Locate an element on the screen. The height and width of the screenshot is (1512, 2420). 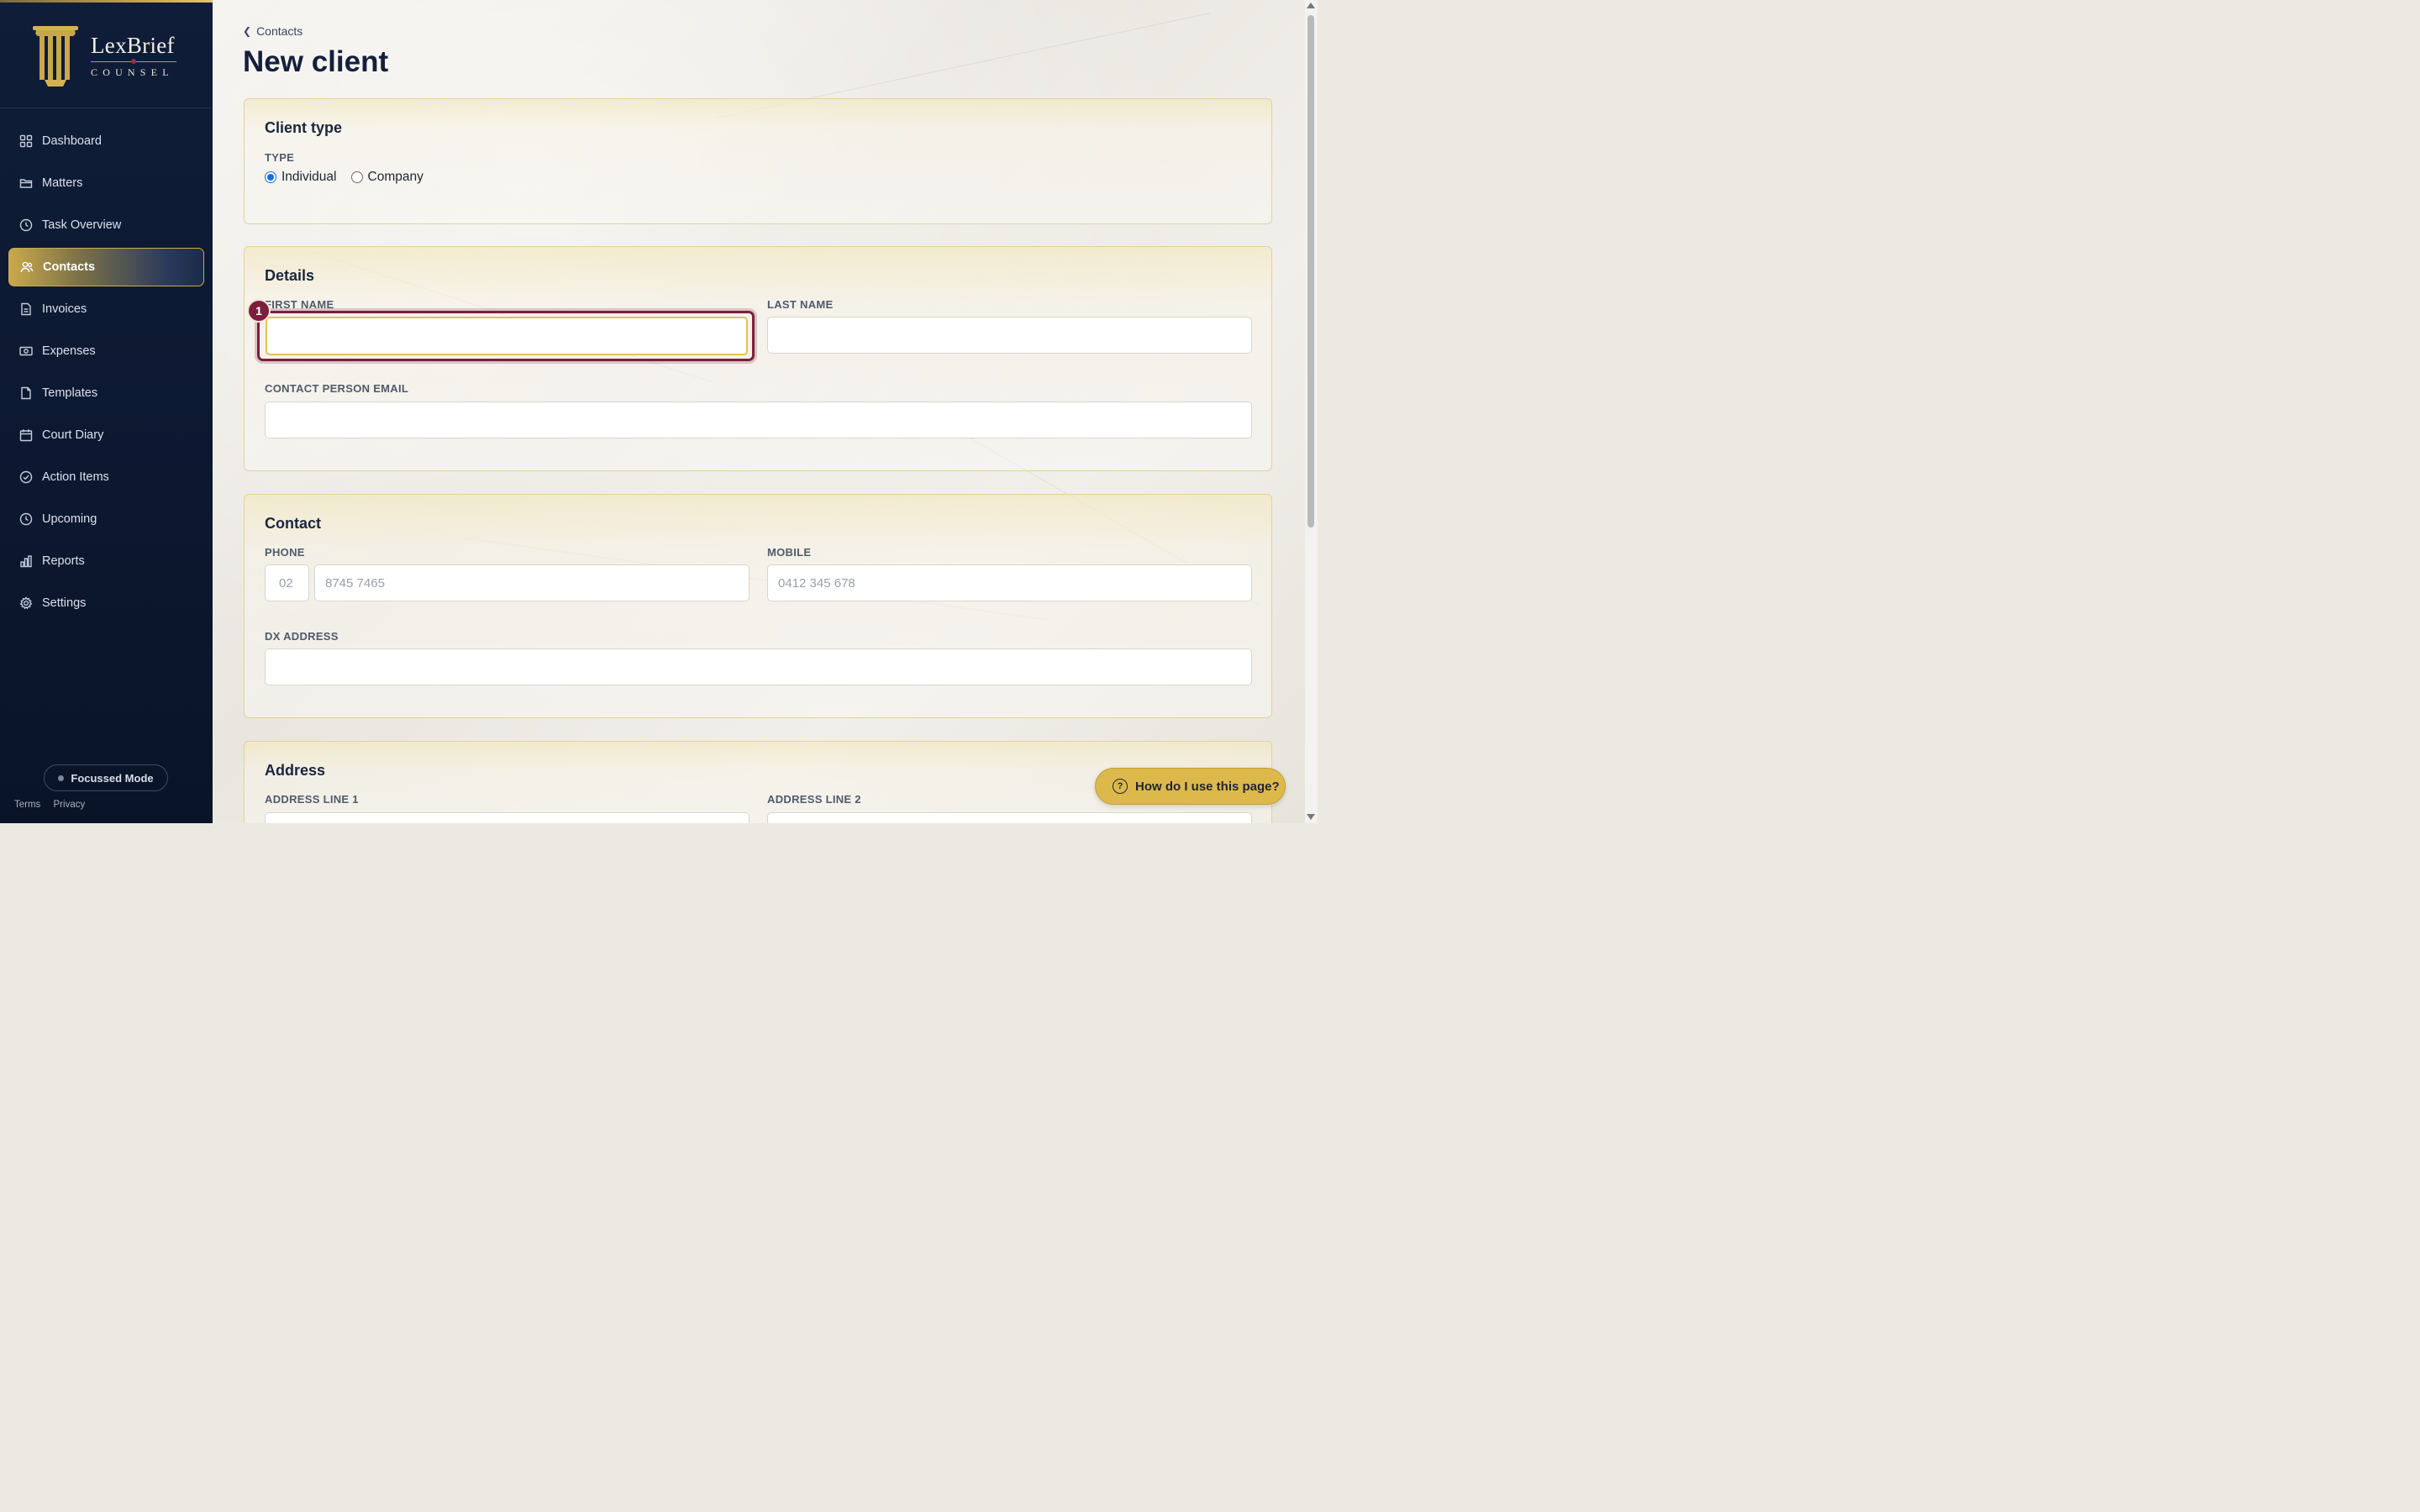
address-heading: Address is located at coordinates (295, 770).